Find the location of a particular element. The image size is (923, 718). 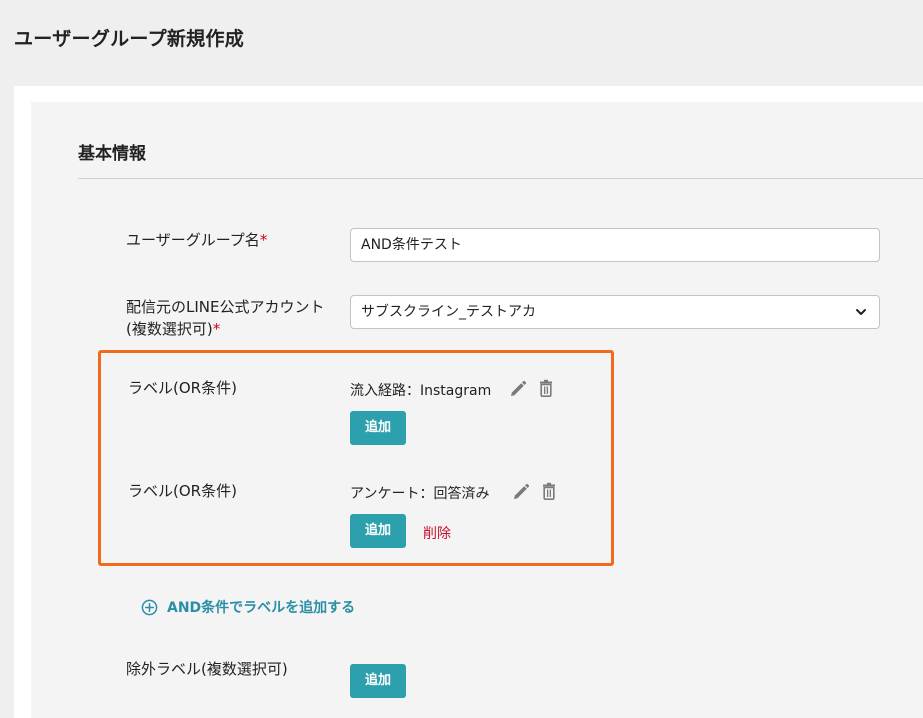

page-title: ユーザーグループ新規作成 is located at coordinates (129, 39).